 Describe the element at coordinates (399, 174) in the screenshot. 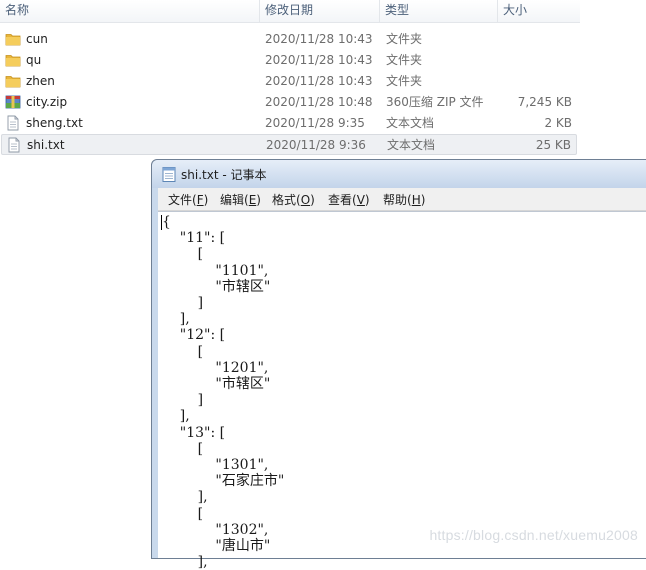

I see `notepad-titlebar: shi.txt - 记事本` at that location.